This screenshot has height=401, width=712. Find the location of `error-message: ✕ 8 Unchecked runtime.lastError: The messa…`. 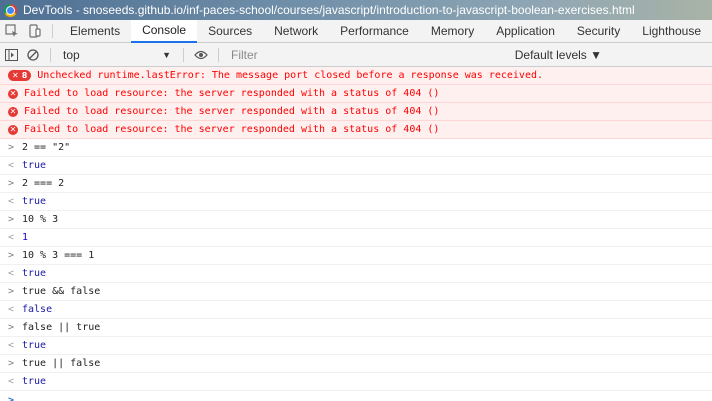

error-message: ✕ 8 Unchecked runtime.lastError: The messa… is located at coordinates (356, 76).